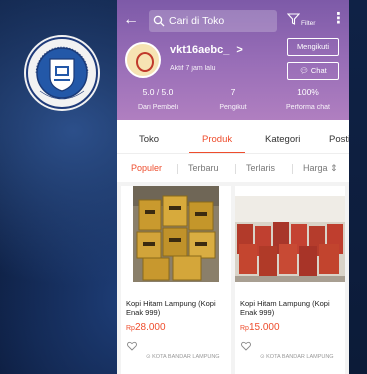 This screenshot has width=367, height=374. I want to click on tab-toko: Toko, so click(149, 139).